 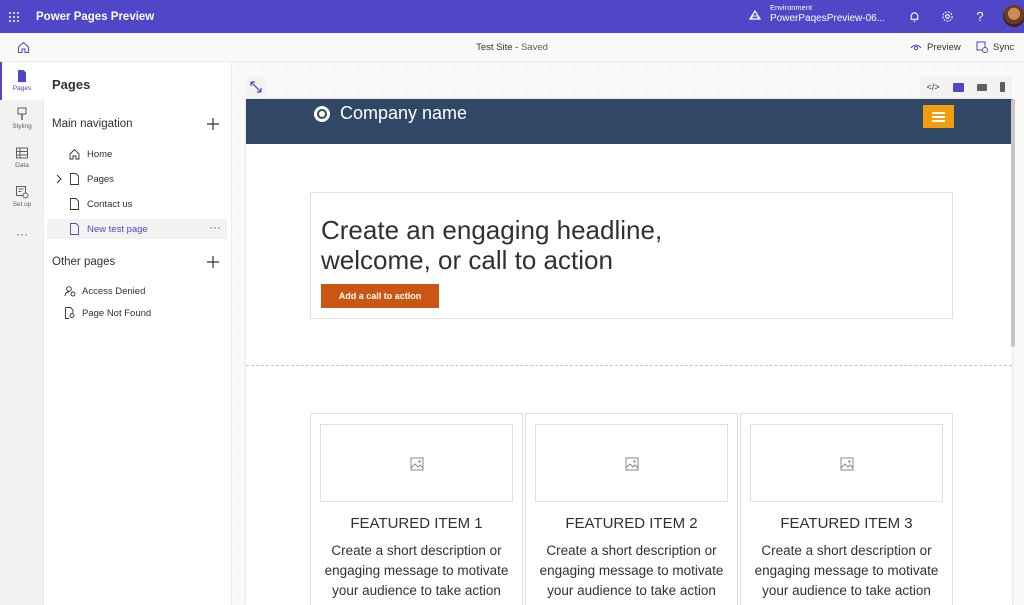 I want to click on panel-title: Pages, so click(x=71, y=84).